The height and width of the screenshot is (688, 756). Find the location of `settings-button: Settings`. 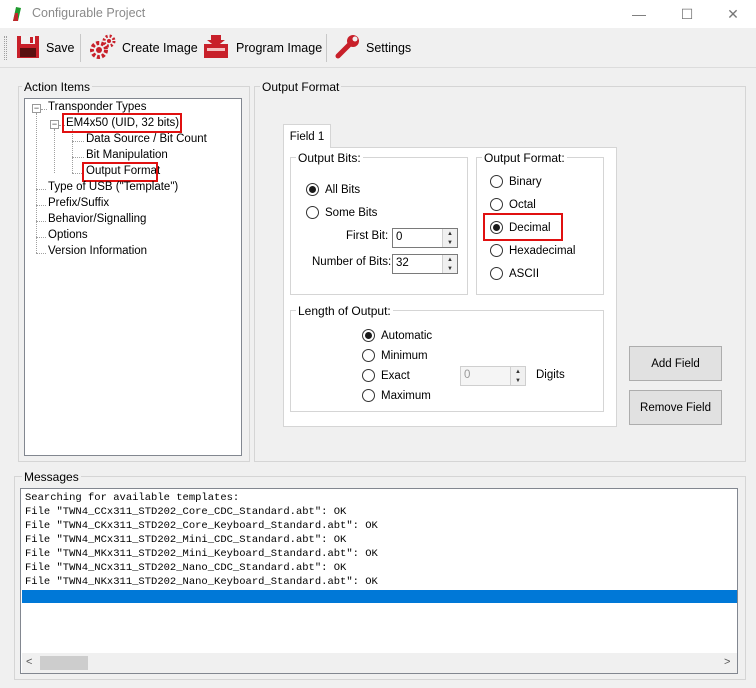

settings-button: Settings is located at coordinates (372, 48).